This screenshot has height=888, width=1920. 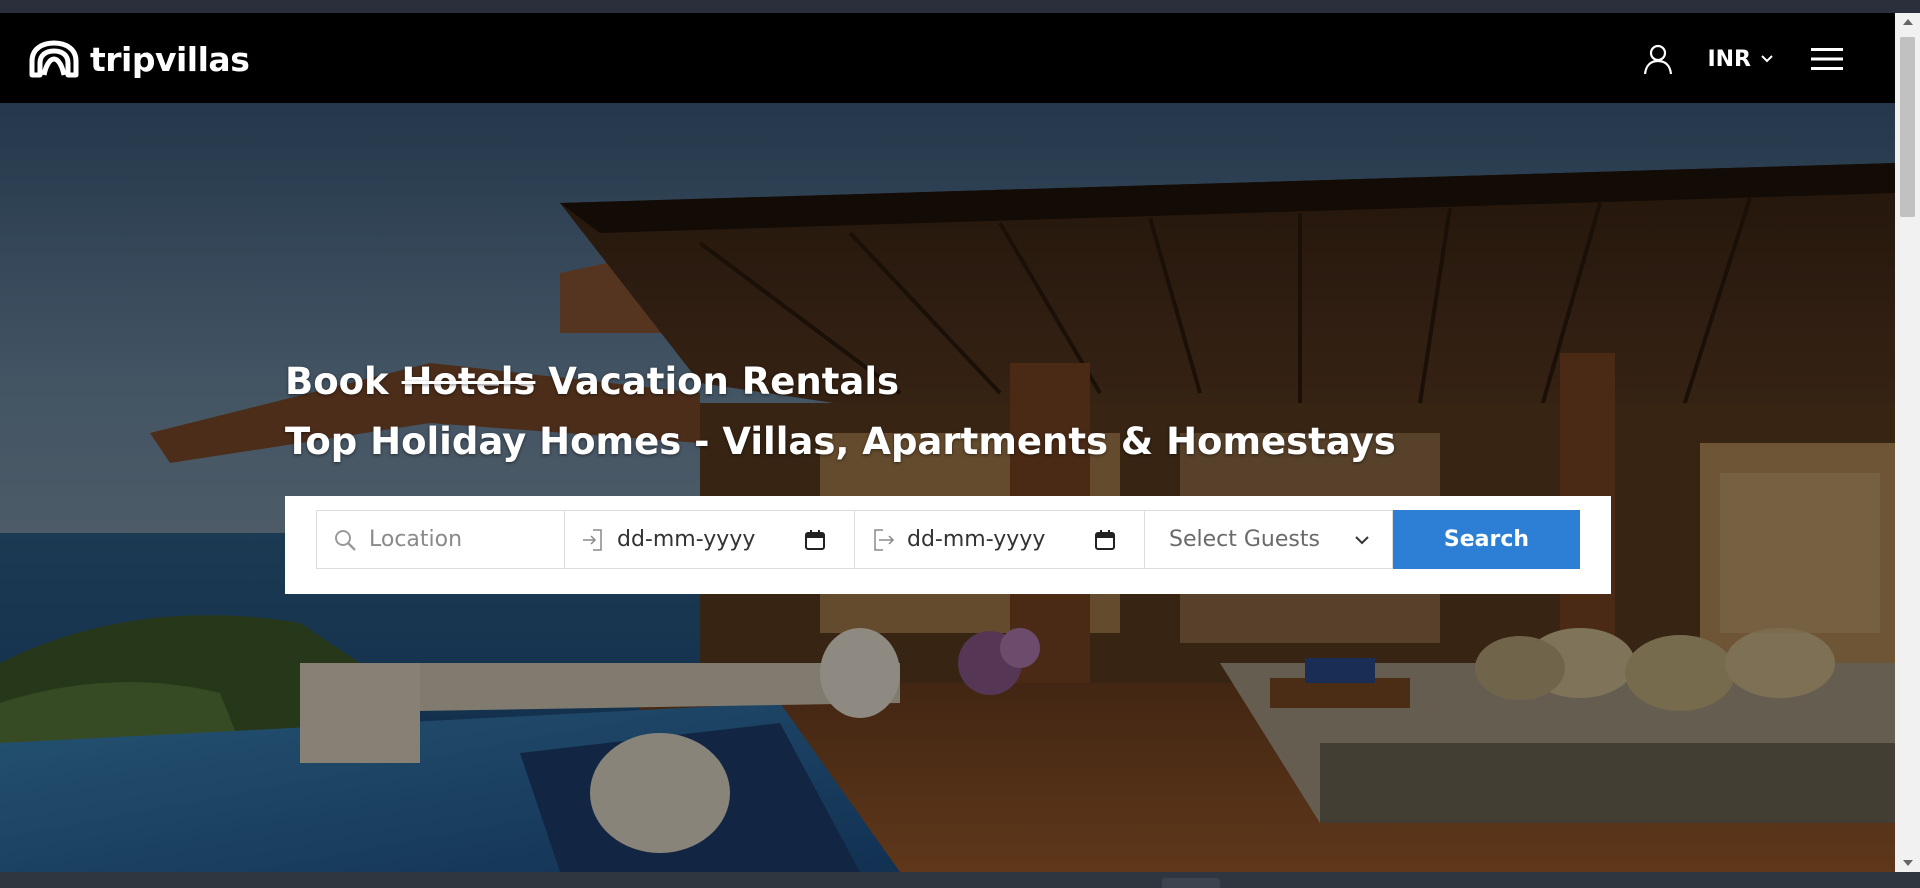 I want to click on window-bottom-strip, so click(x=960, y=880).